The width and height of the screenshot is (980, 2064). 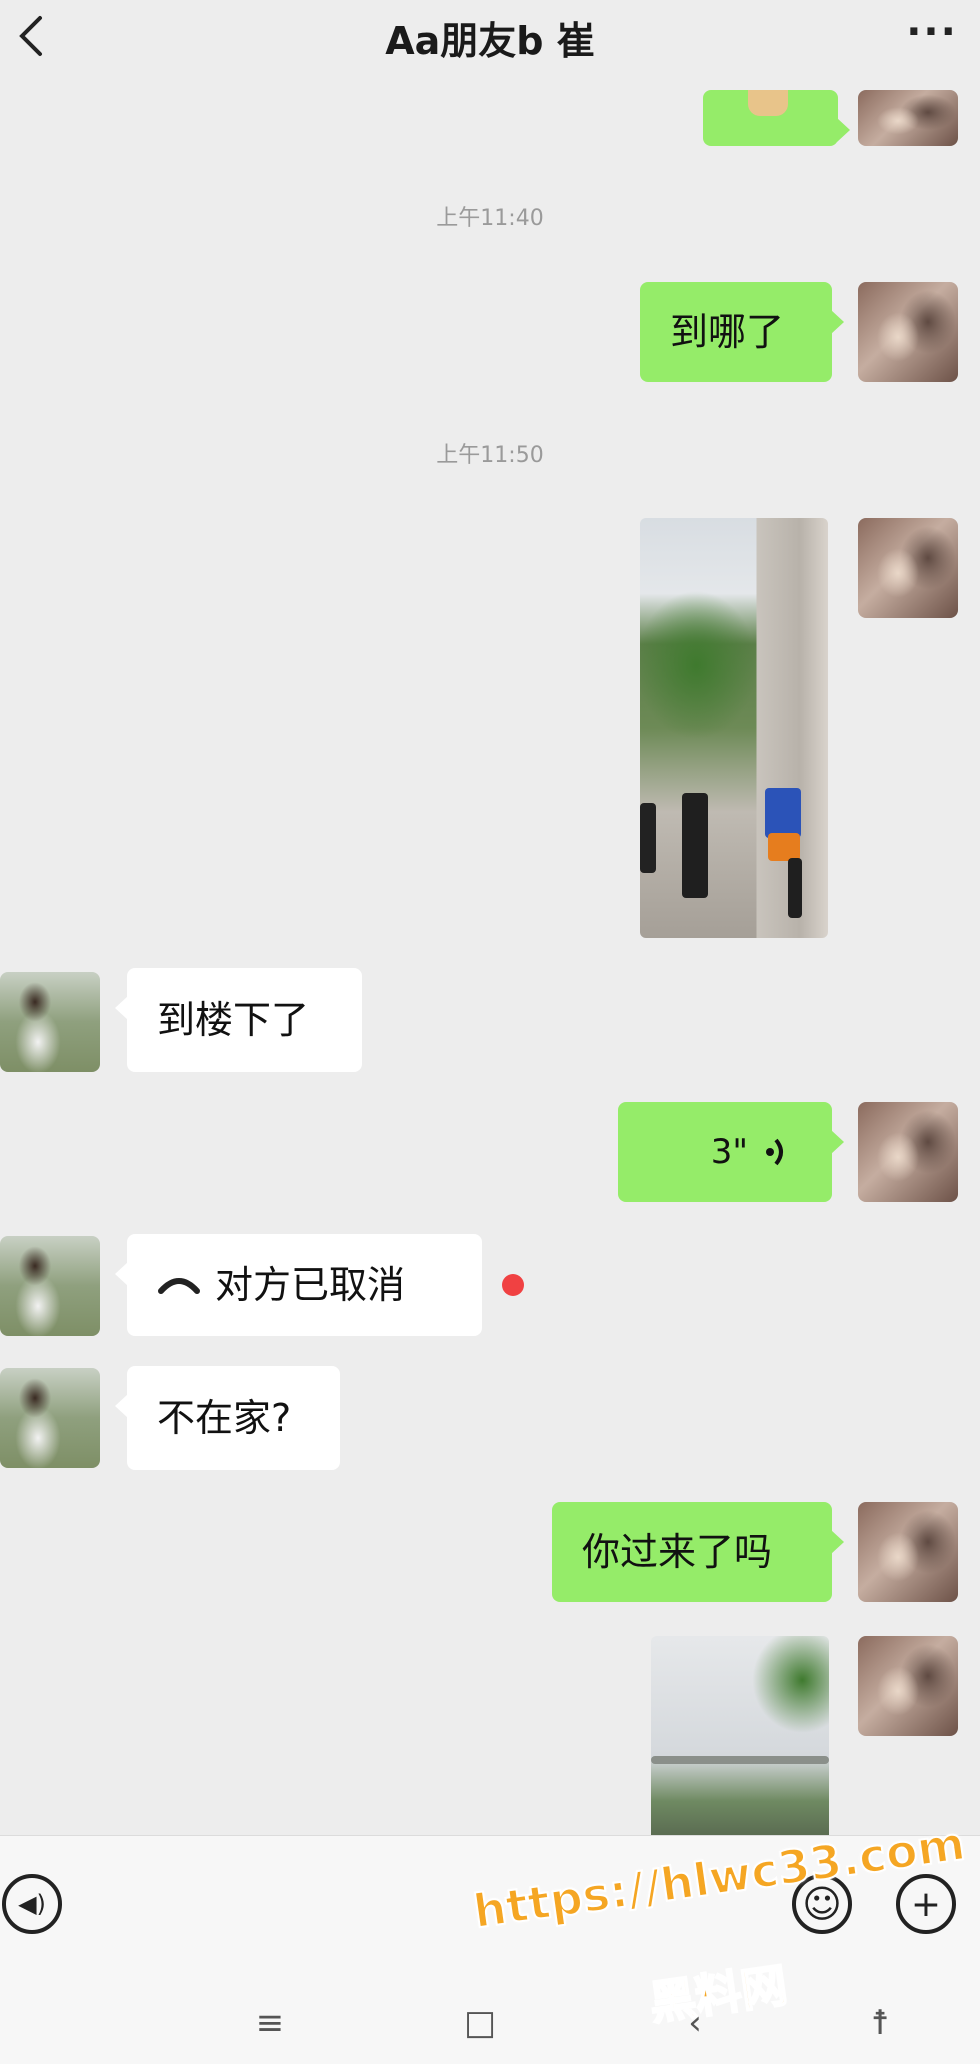 I want to click on message-text: 到楼下了, so click(x=233, y=1020).